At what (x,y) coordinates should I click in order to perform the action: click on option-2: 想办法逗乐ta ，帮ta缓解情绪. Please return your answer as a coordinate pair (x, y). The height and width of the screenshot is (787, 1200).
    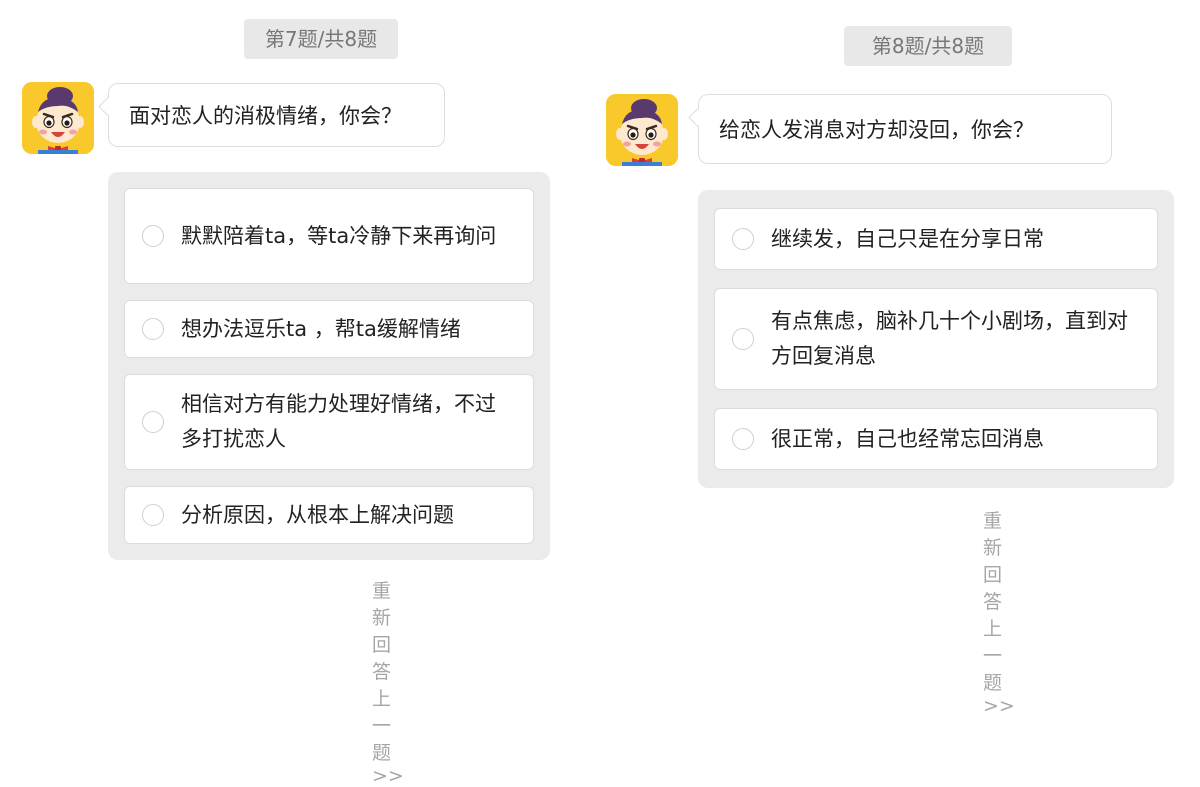
    Looking at the image, I should click on (329, 329).